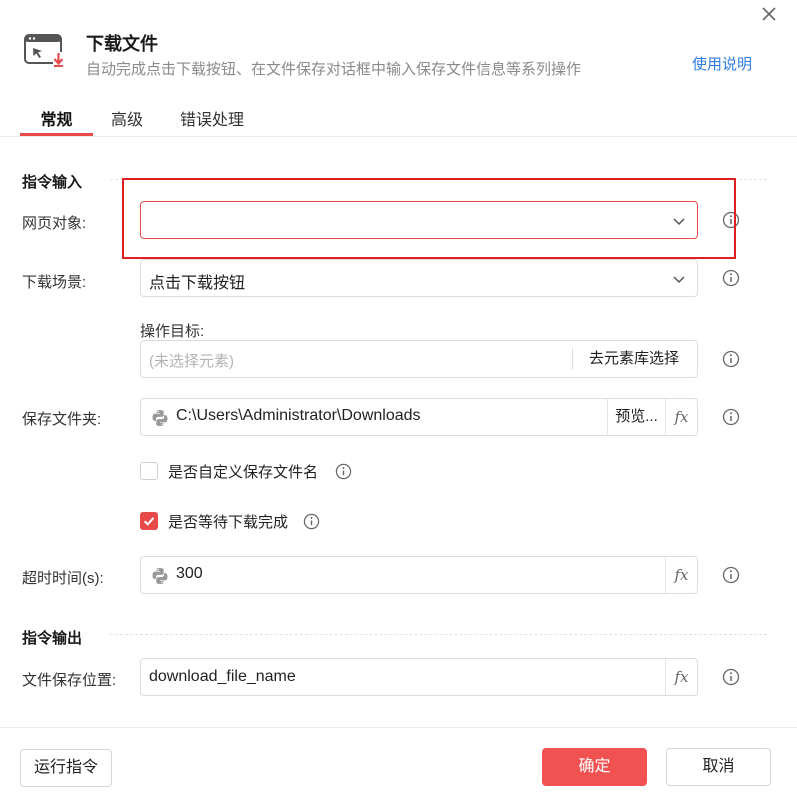 This screenshot has width=797, height=801. I want to click on chevron-down-icon, so click(679, 280).